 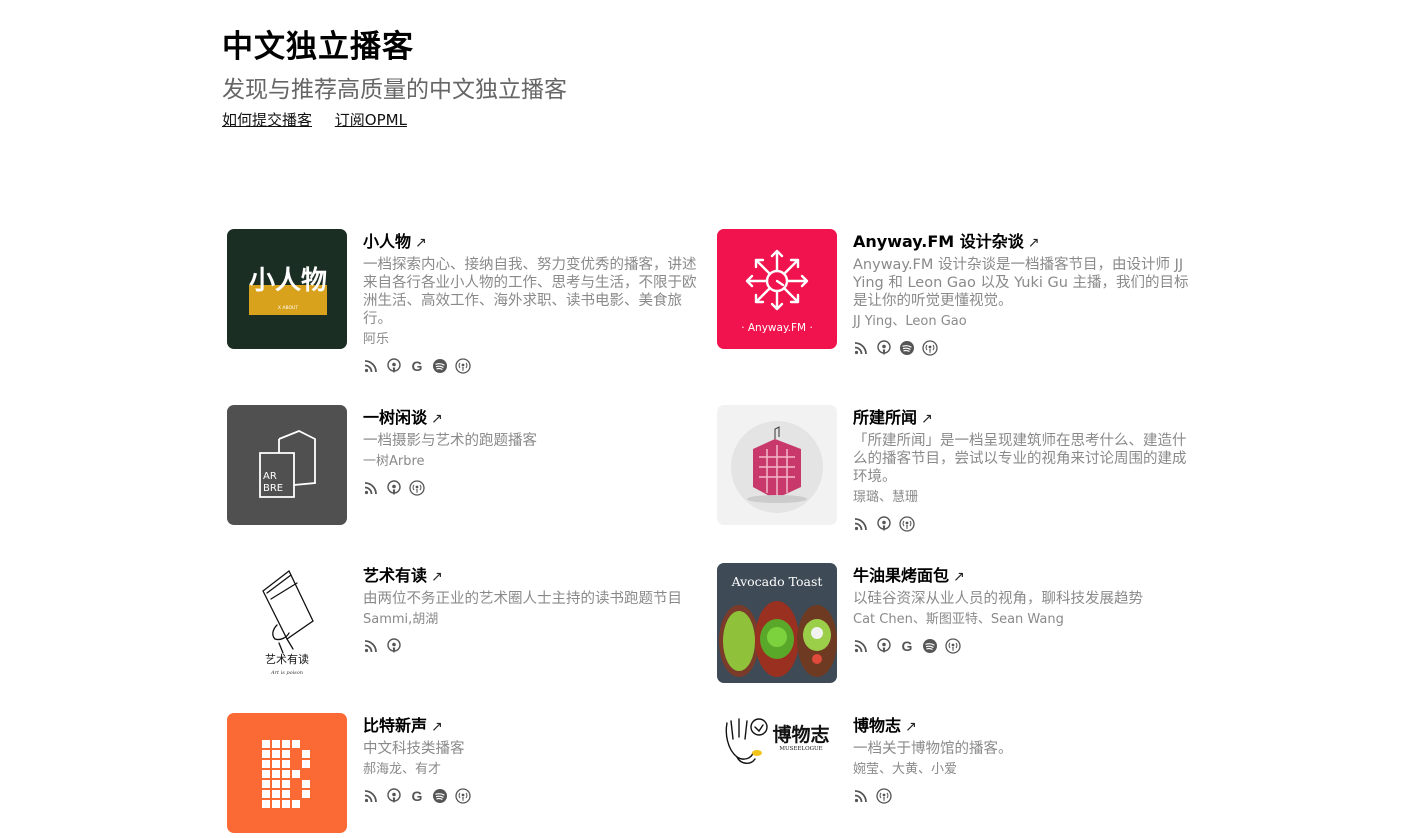 What do you see at coordinates (533, 576) in the screenshot?
I see `podcast-name-link: 艺术有读 ↗` at bounding box center [533, 576].